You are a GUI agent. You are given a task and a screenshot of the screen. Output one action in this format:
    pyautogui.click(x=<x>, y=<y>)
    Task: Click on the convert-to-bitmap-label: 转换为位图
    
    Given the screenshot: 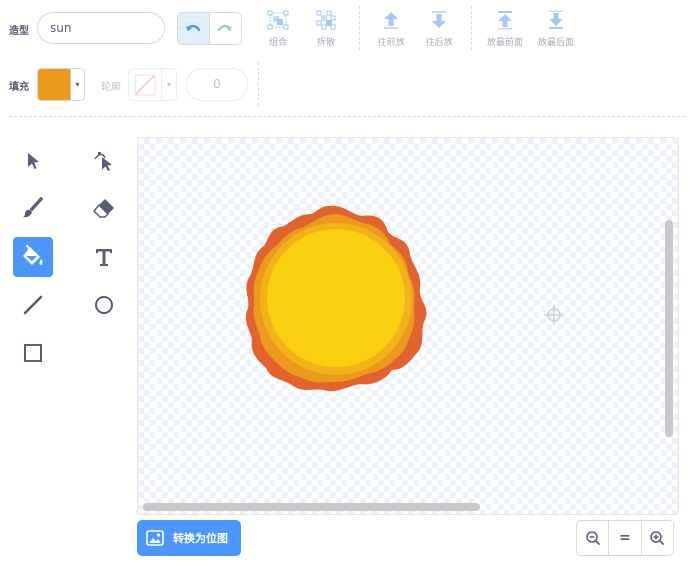 What is the action you would take?
    pyautogui.click(x=200, y=538)
    